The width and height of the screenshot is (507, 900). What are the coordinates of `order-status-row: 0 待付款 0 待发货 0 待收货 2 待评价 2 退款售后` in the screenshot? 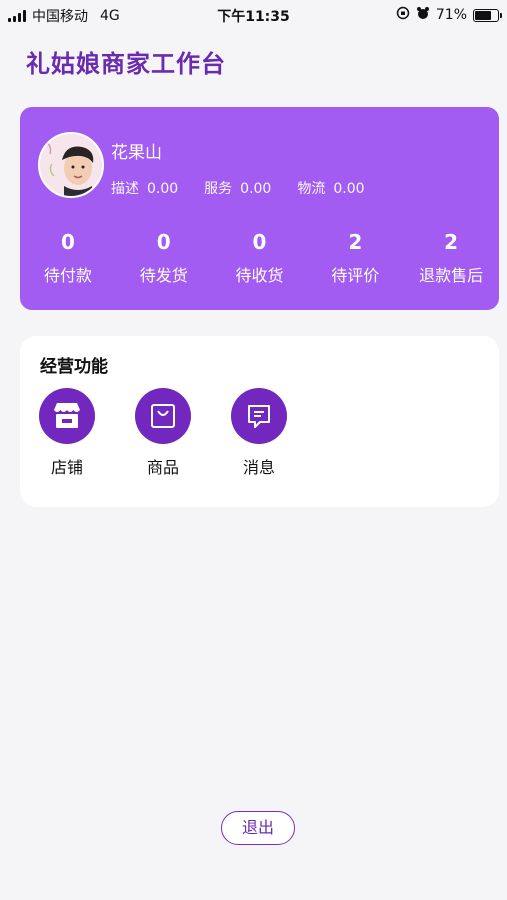 It's located at (259, 258).